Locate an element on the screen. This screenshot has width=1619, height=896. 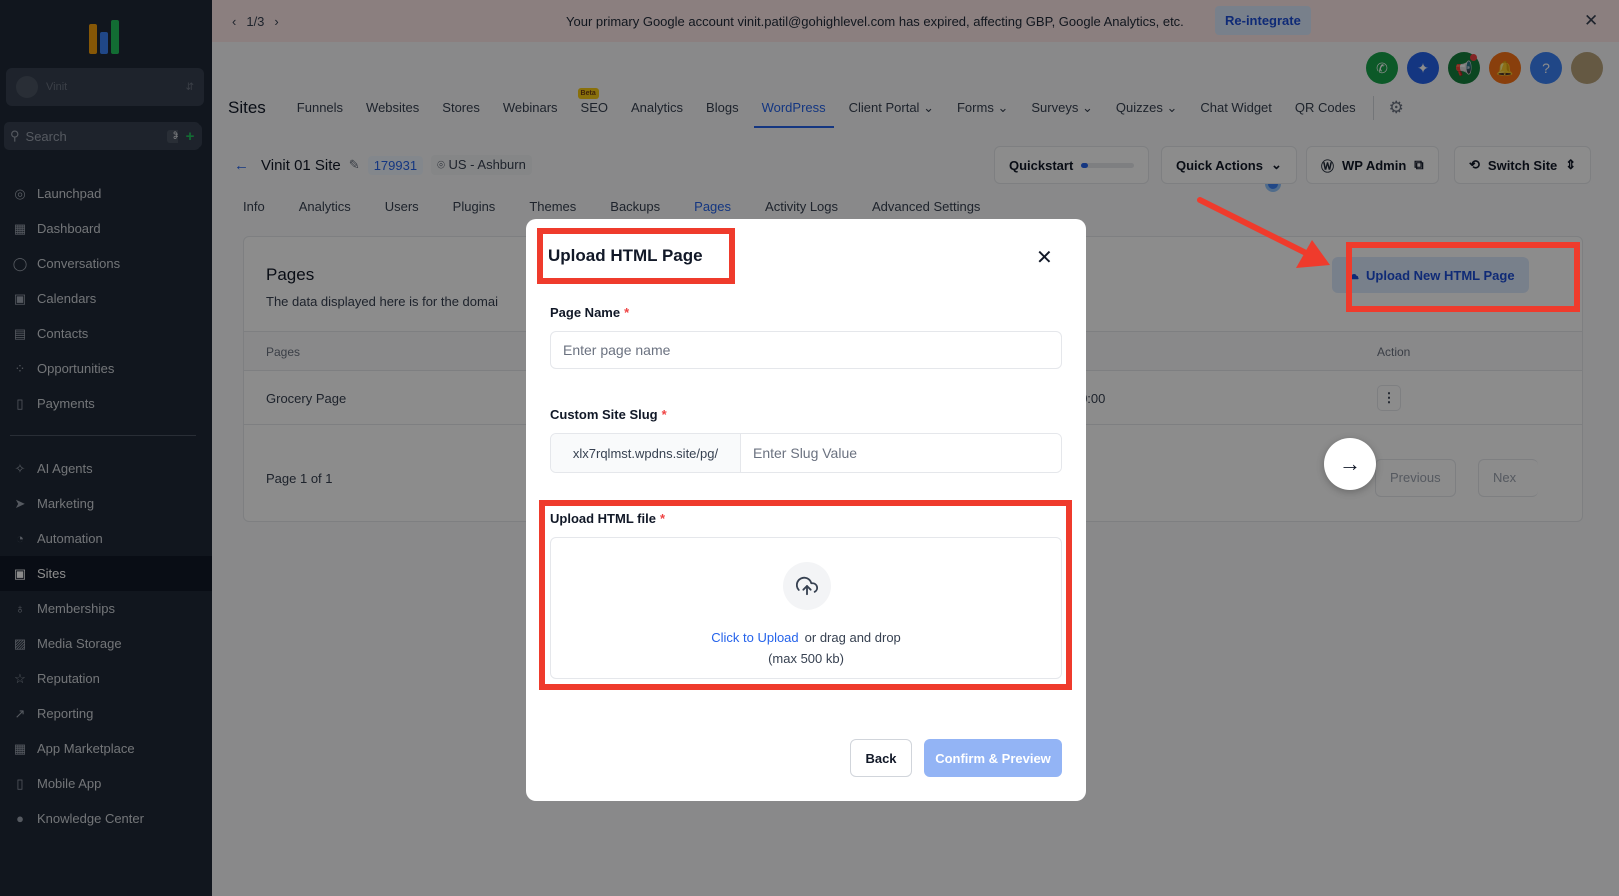
confirm-preview-button: Confirm & Preview is located at coordinates (993, 758).